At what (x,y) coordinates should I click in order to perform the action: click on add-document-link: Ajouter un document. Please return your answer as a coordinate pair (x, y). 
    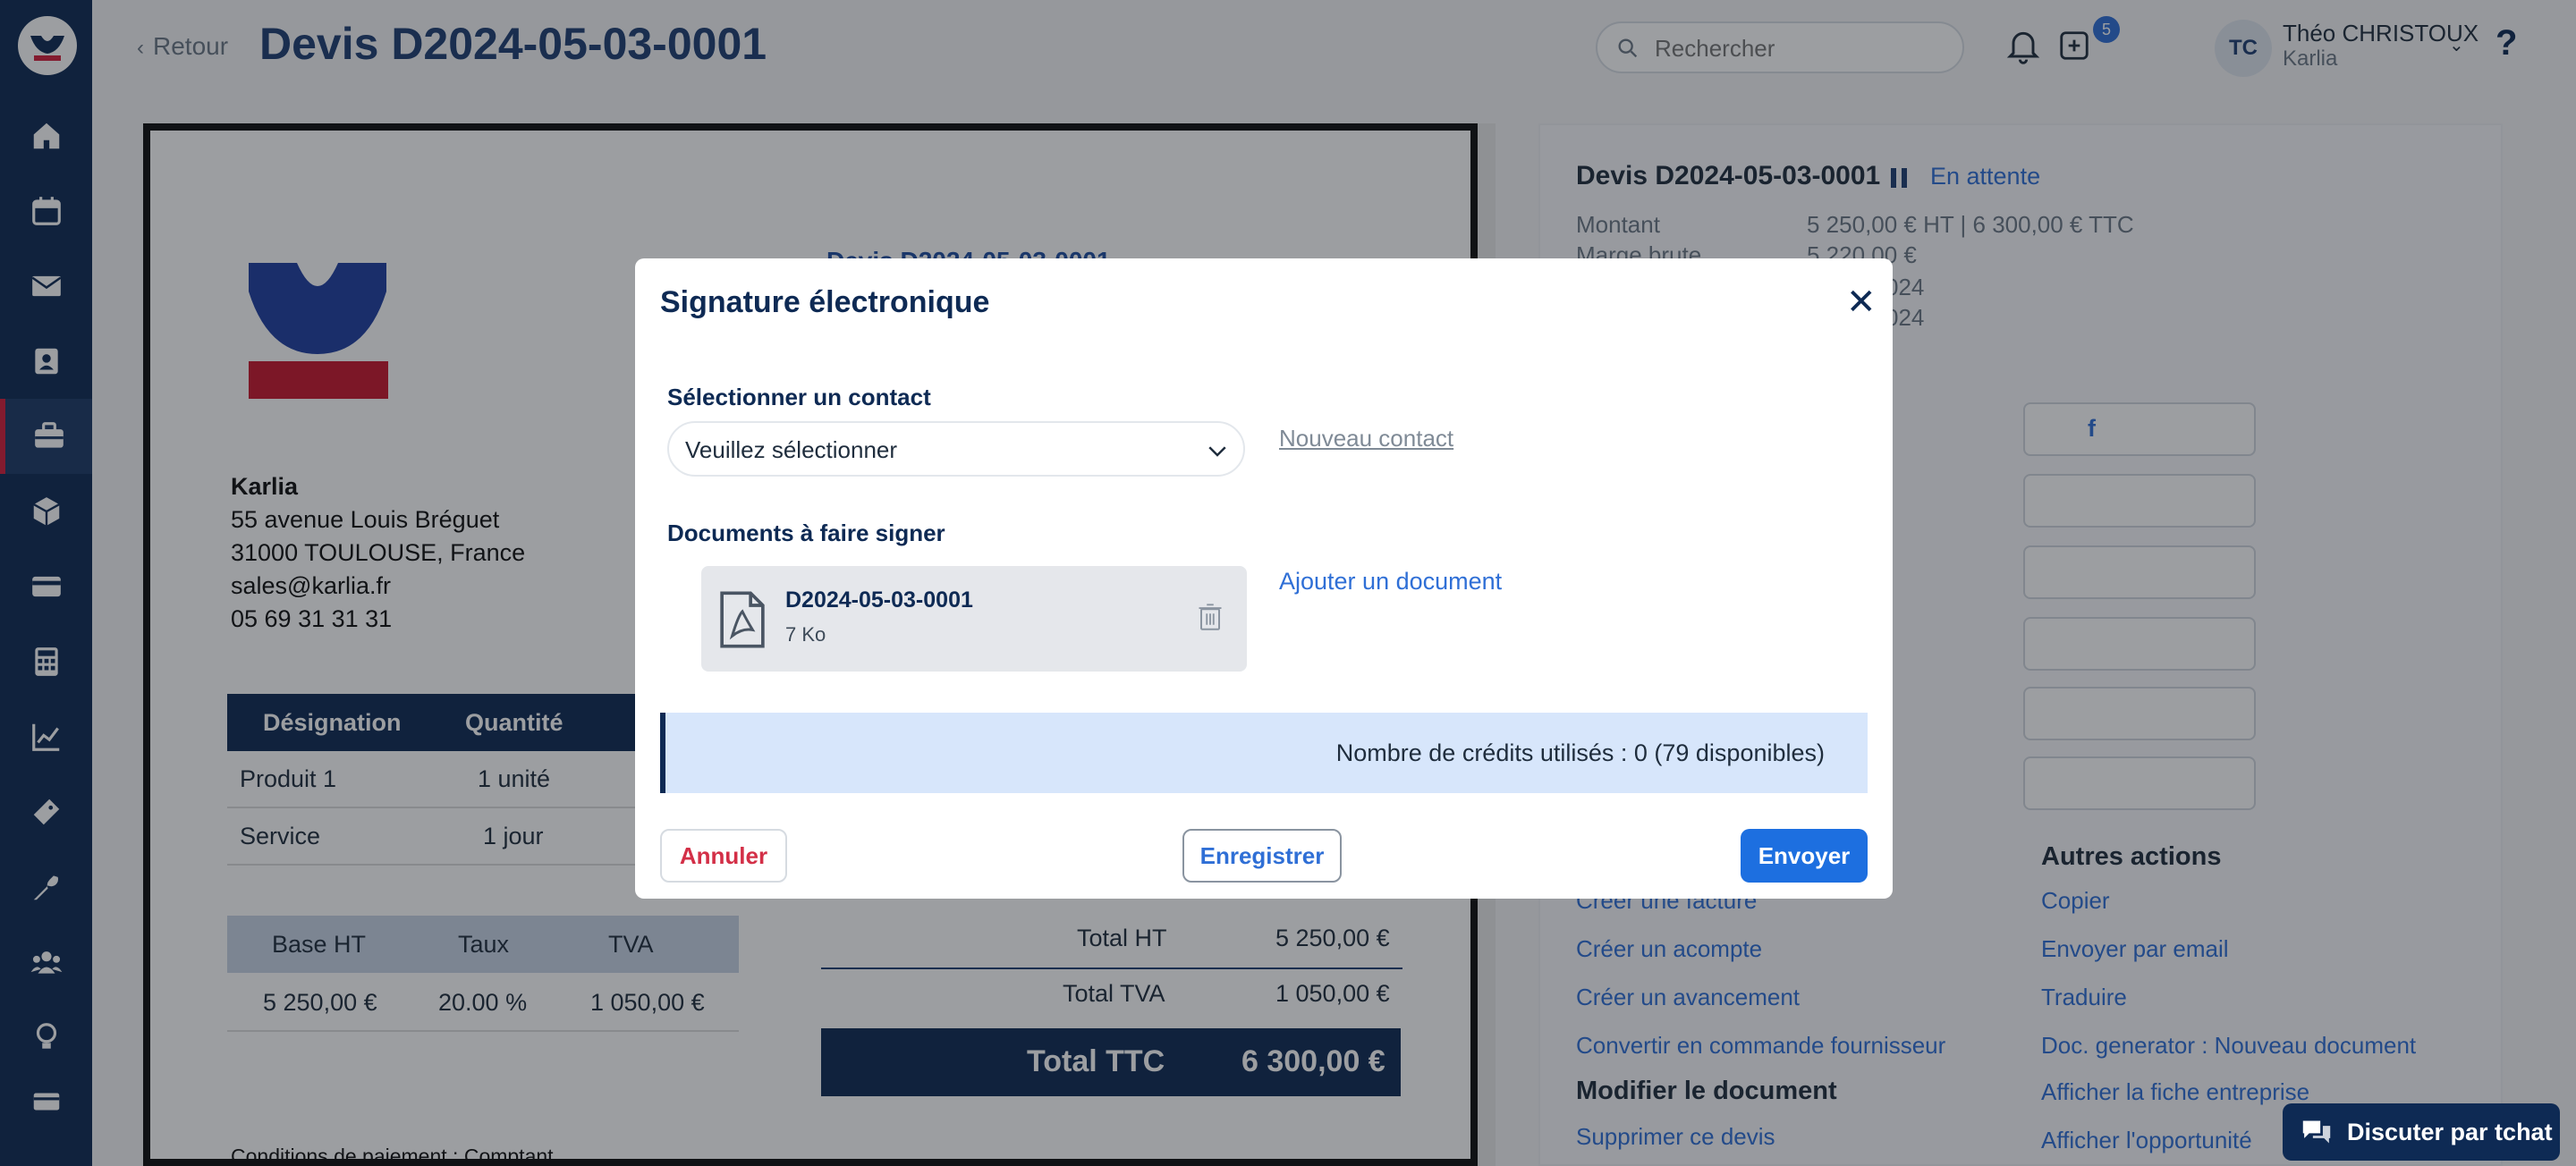
    Looking at the image, I should click on (1390, 582).